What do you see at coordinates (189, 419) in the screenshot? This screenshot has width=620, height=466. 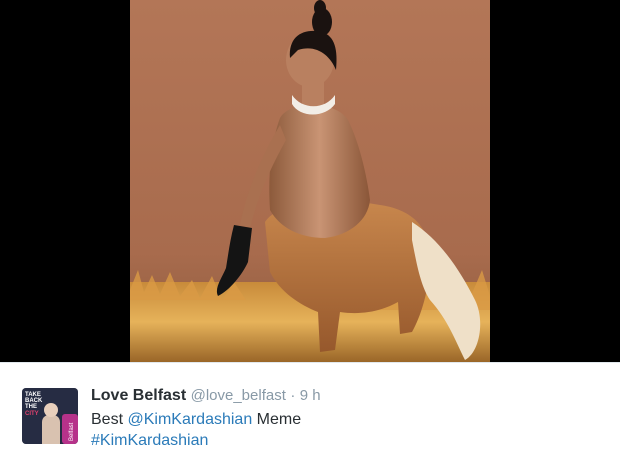 I see `mention-link: @KimKardashian` at bounding box center [189, 419].